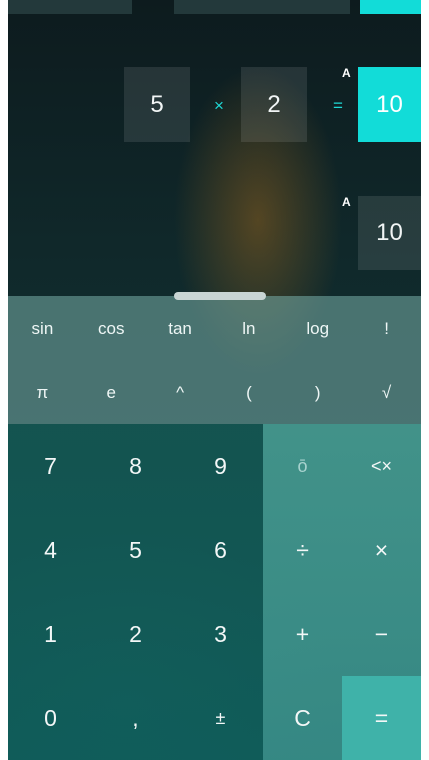 The height and width of the screenshot is (760, 429). What do you see at coordinates (248, 393) in the screenshot?
I see `open-paren-key: (` at bounding box center [248, 393].